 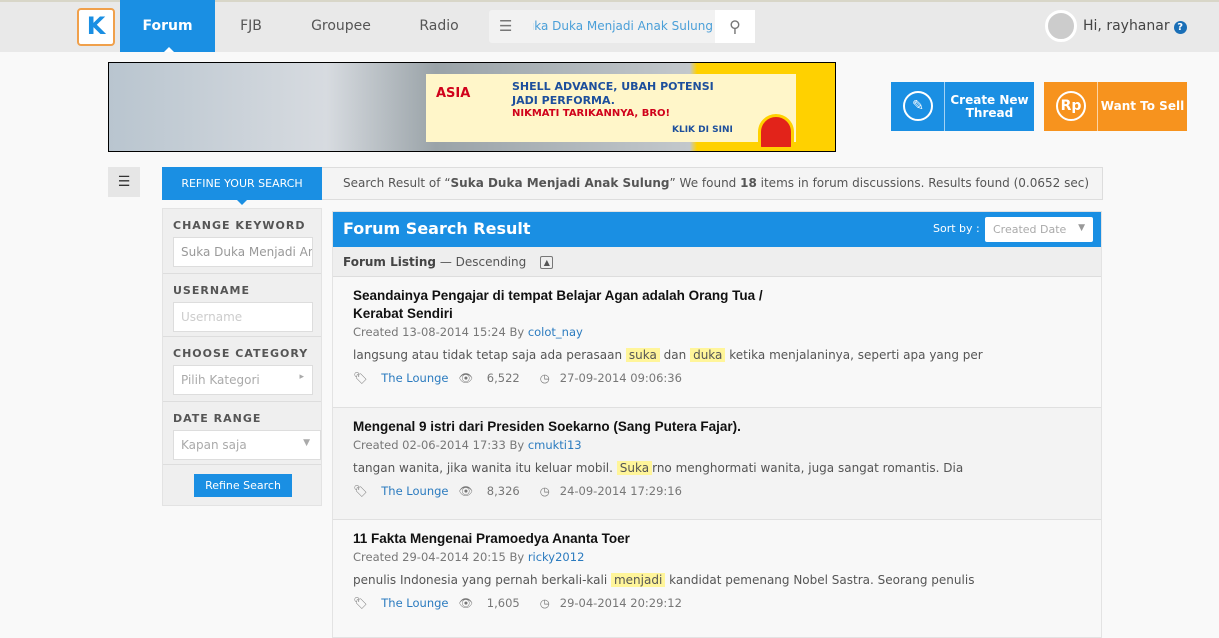 I want to click on search-icon: ⚲, so click(x=735, y=26).